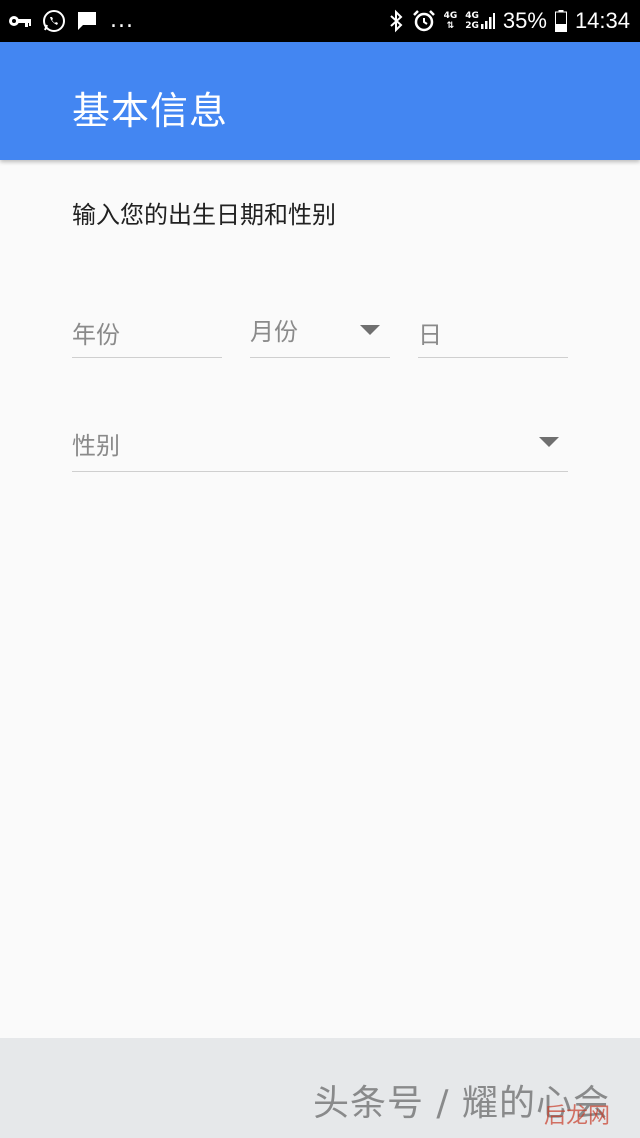 This screenshot has width=640, height=1138. I want to click on battery-percent: 35%, so click(524, 20).